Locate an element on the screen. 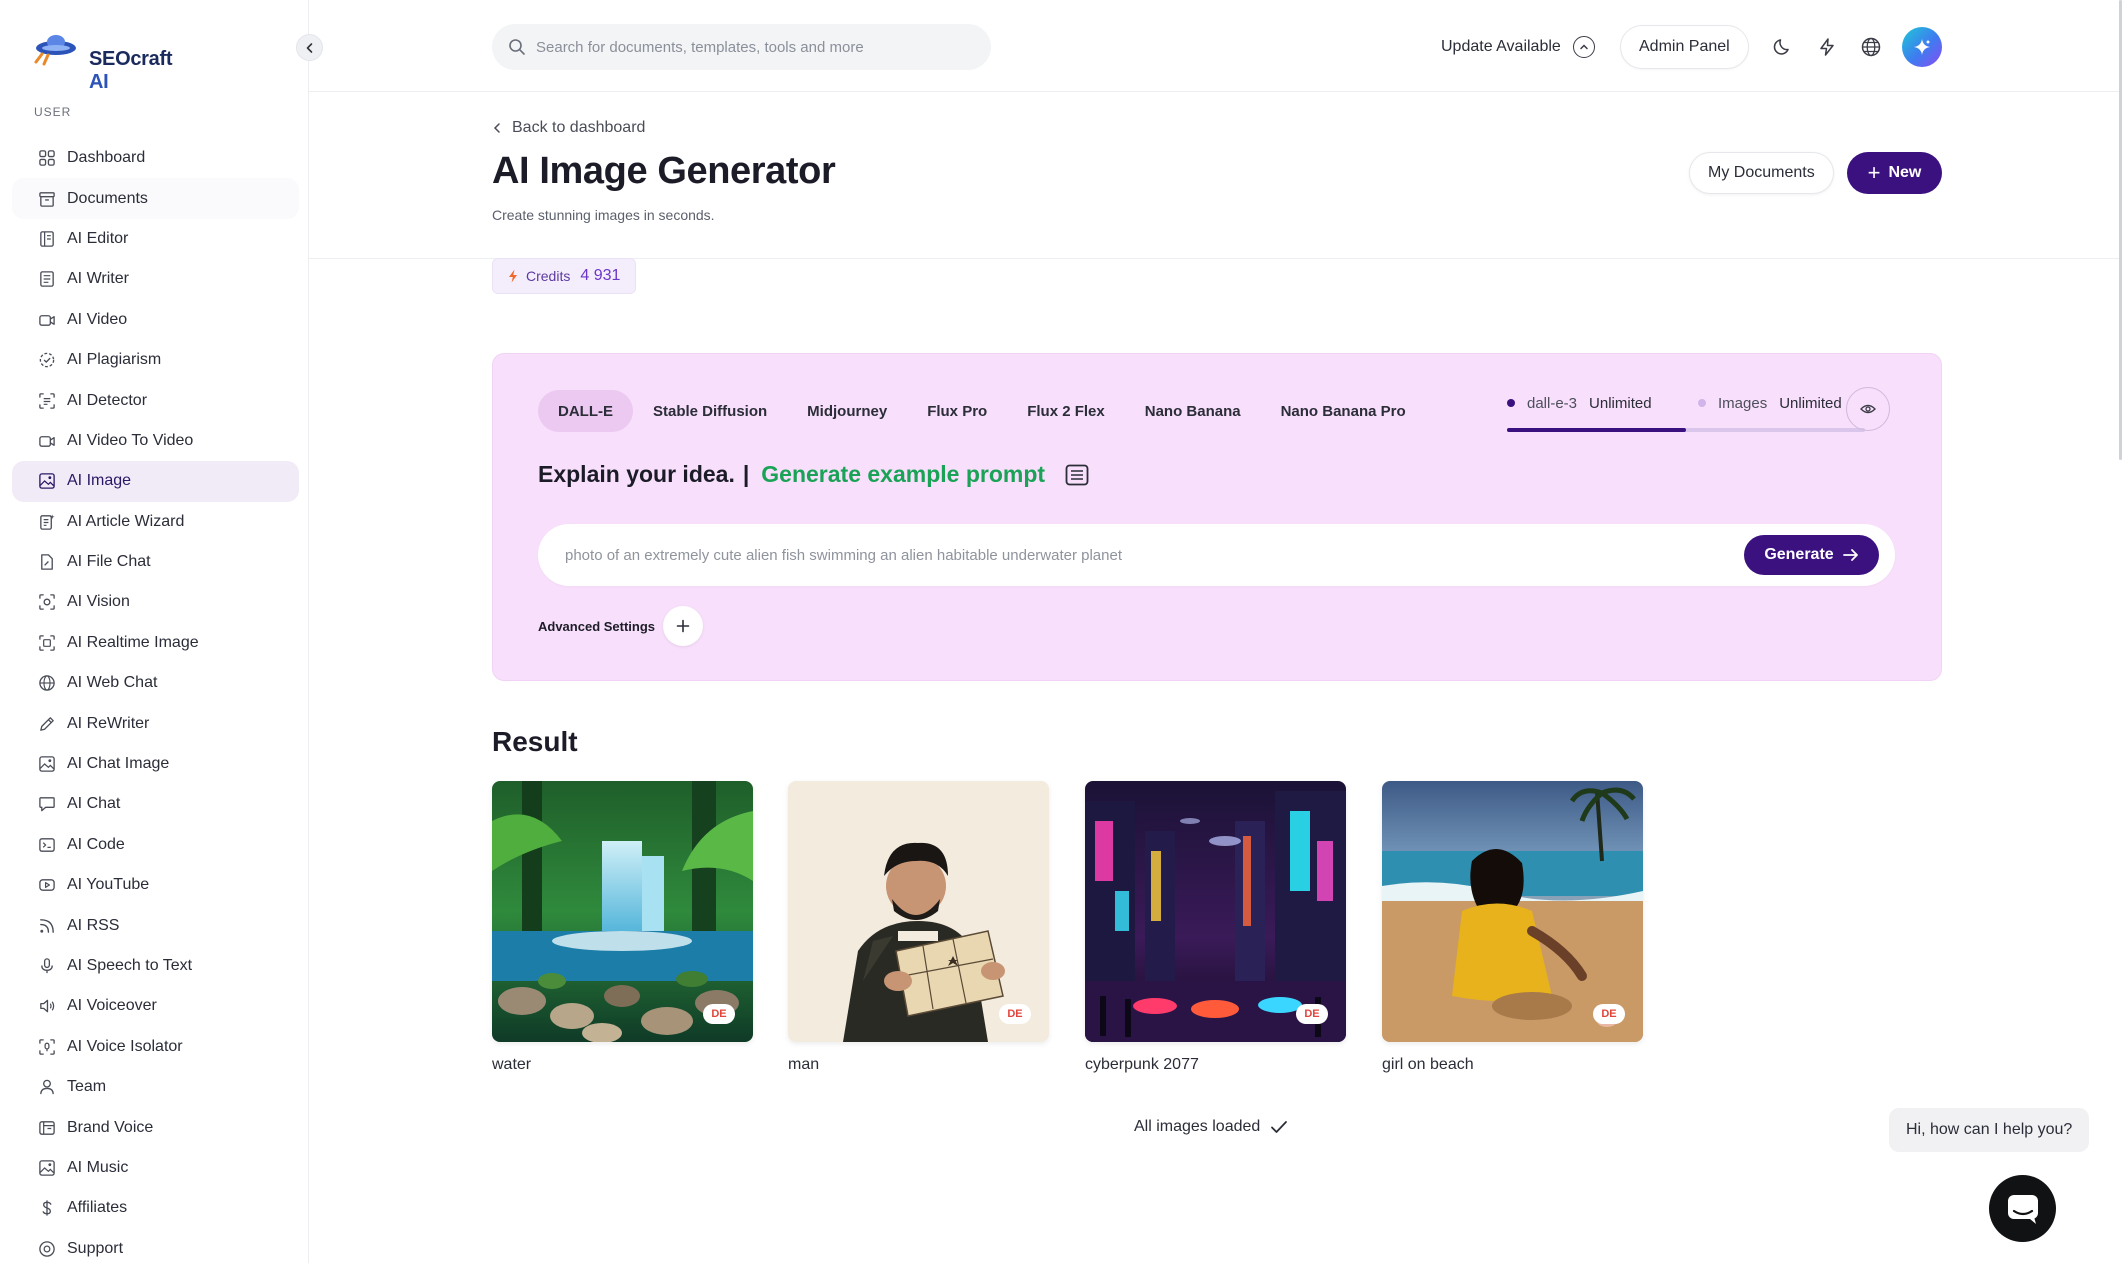  sidebar-item-support: Support is located at coordinates (155, 1246).